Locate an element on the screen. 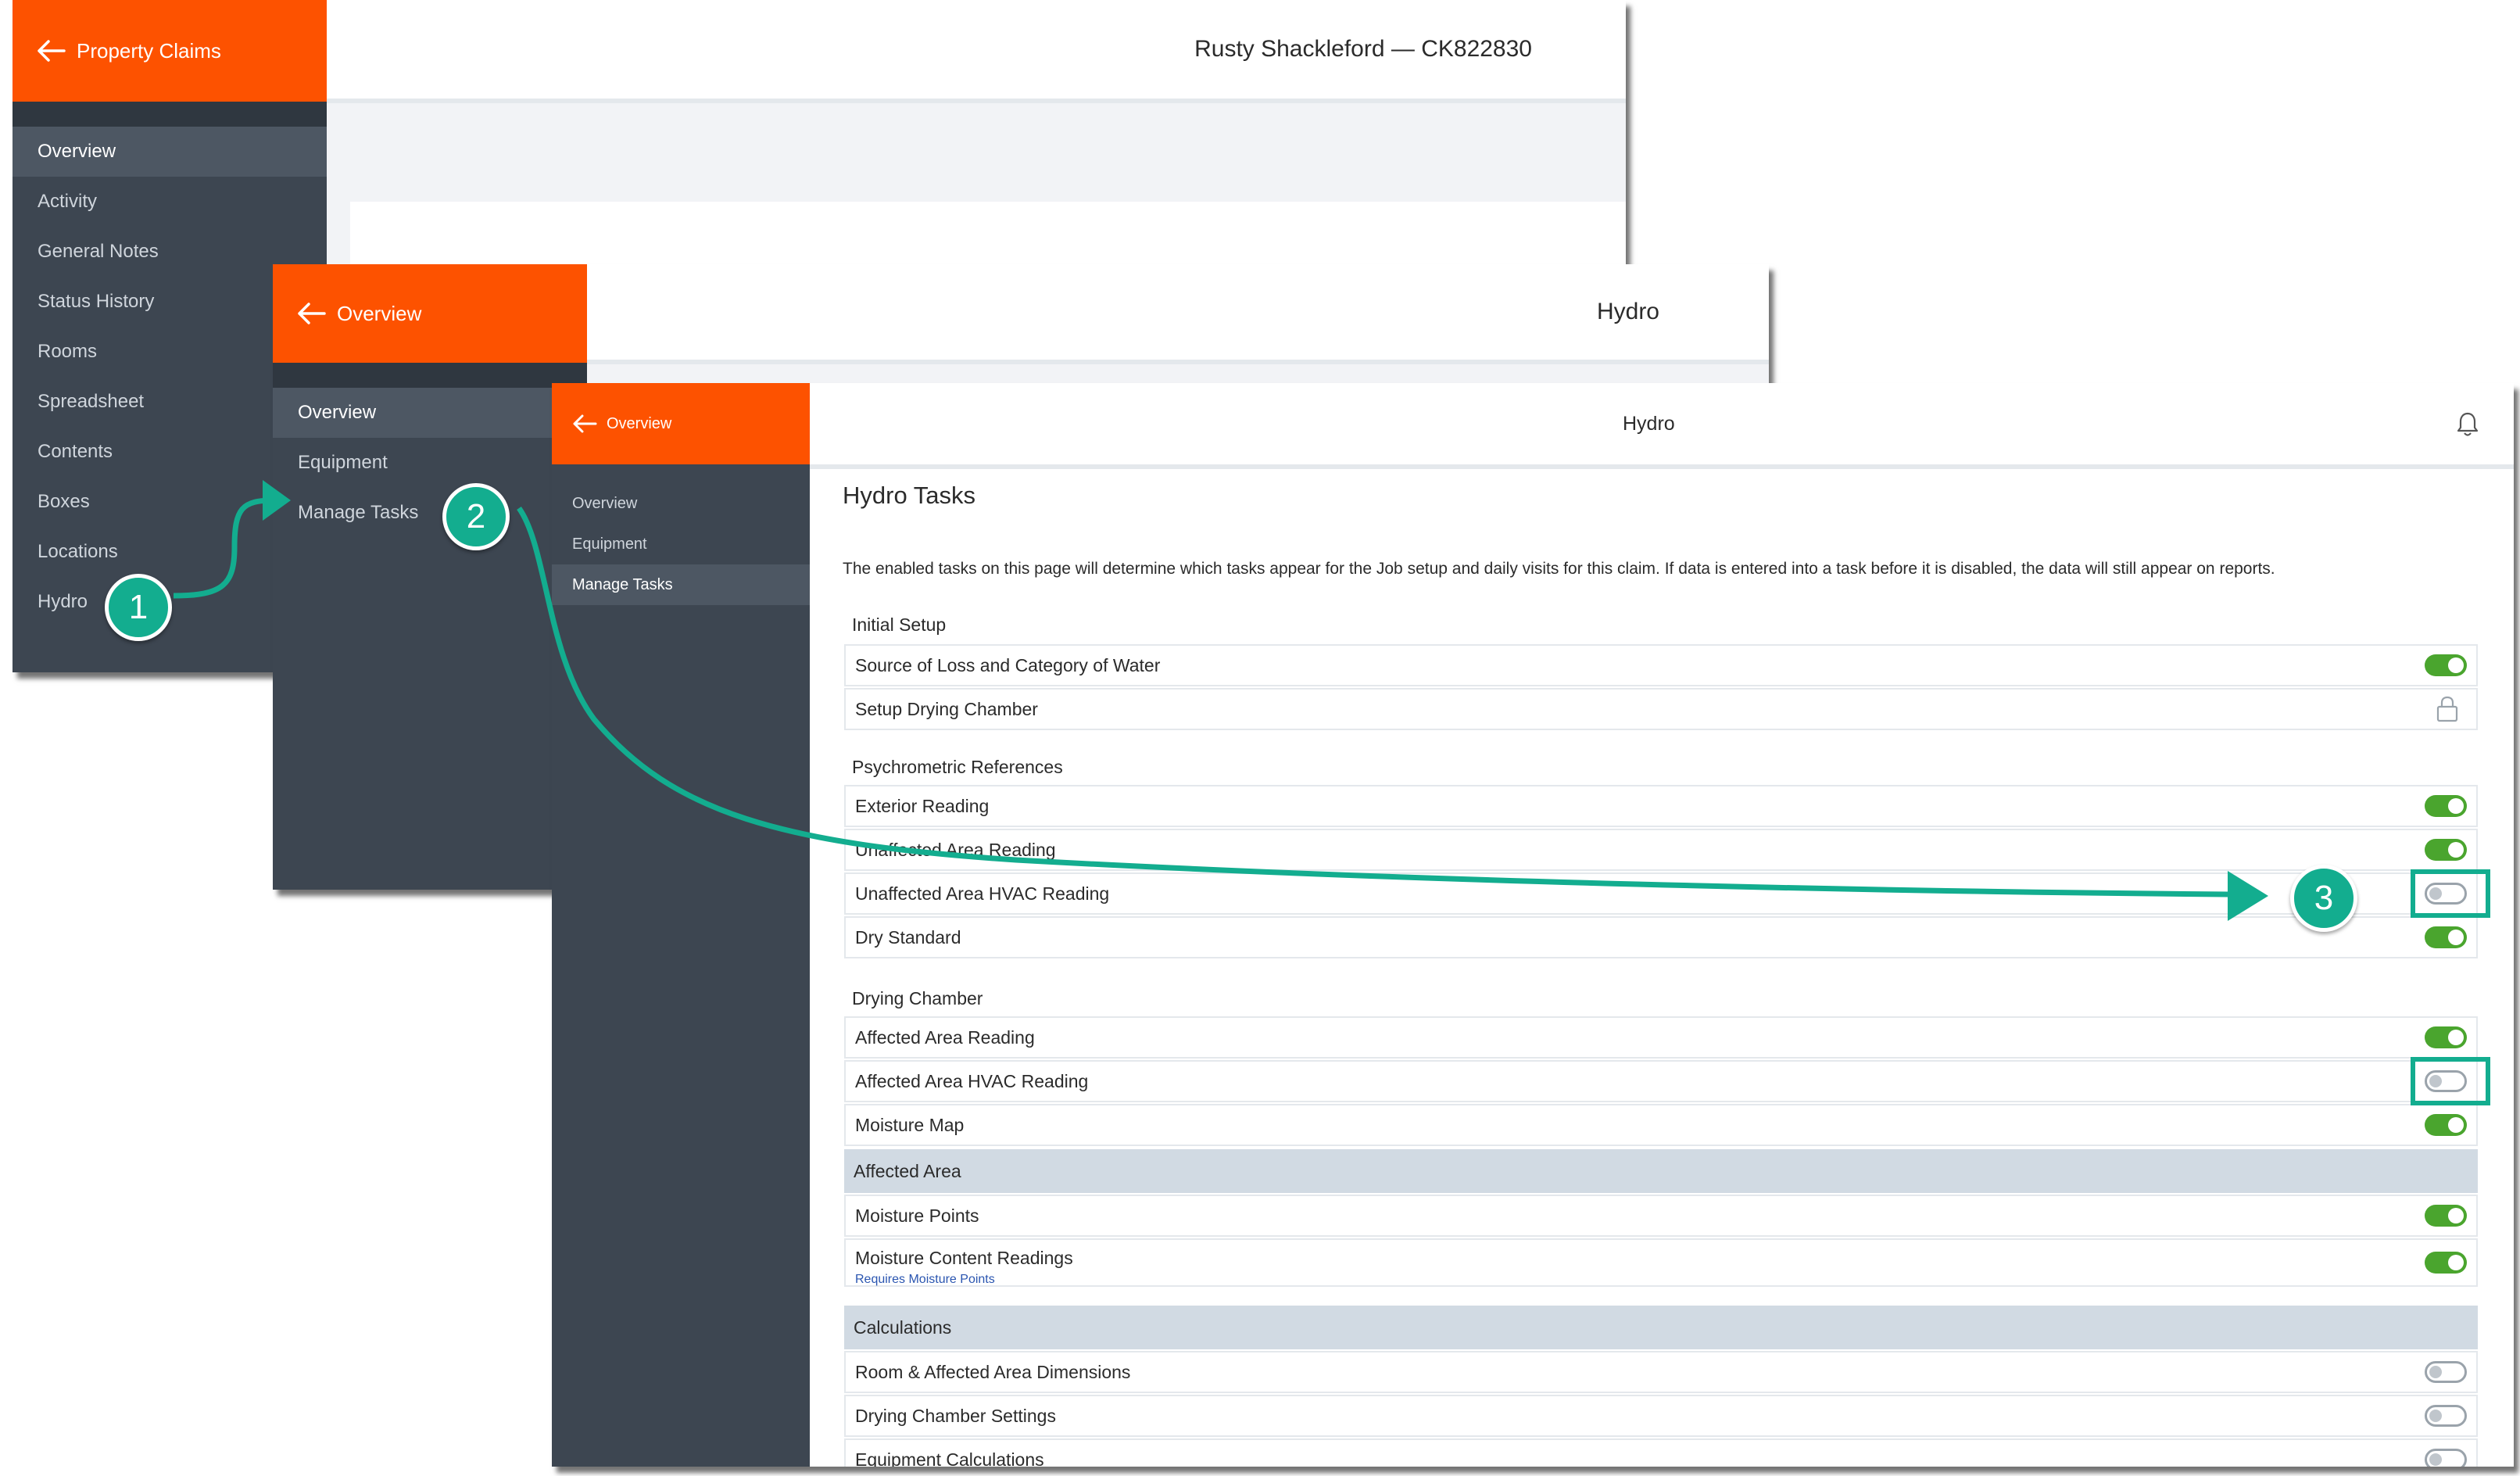 This screenshot has width=2520, height=1476. sidebar-item-label: General Notes is located at coordinates (98, 252).